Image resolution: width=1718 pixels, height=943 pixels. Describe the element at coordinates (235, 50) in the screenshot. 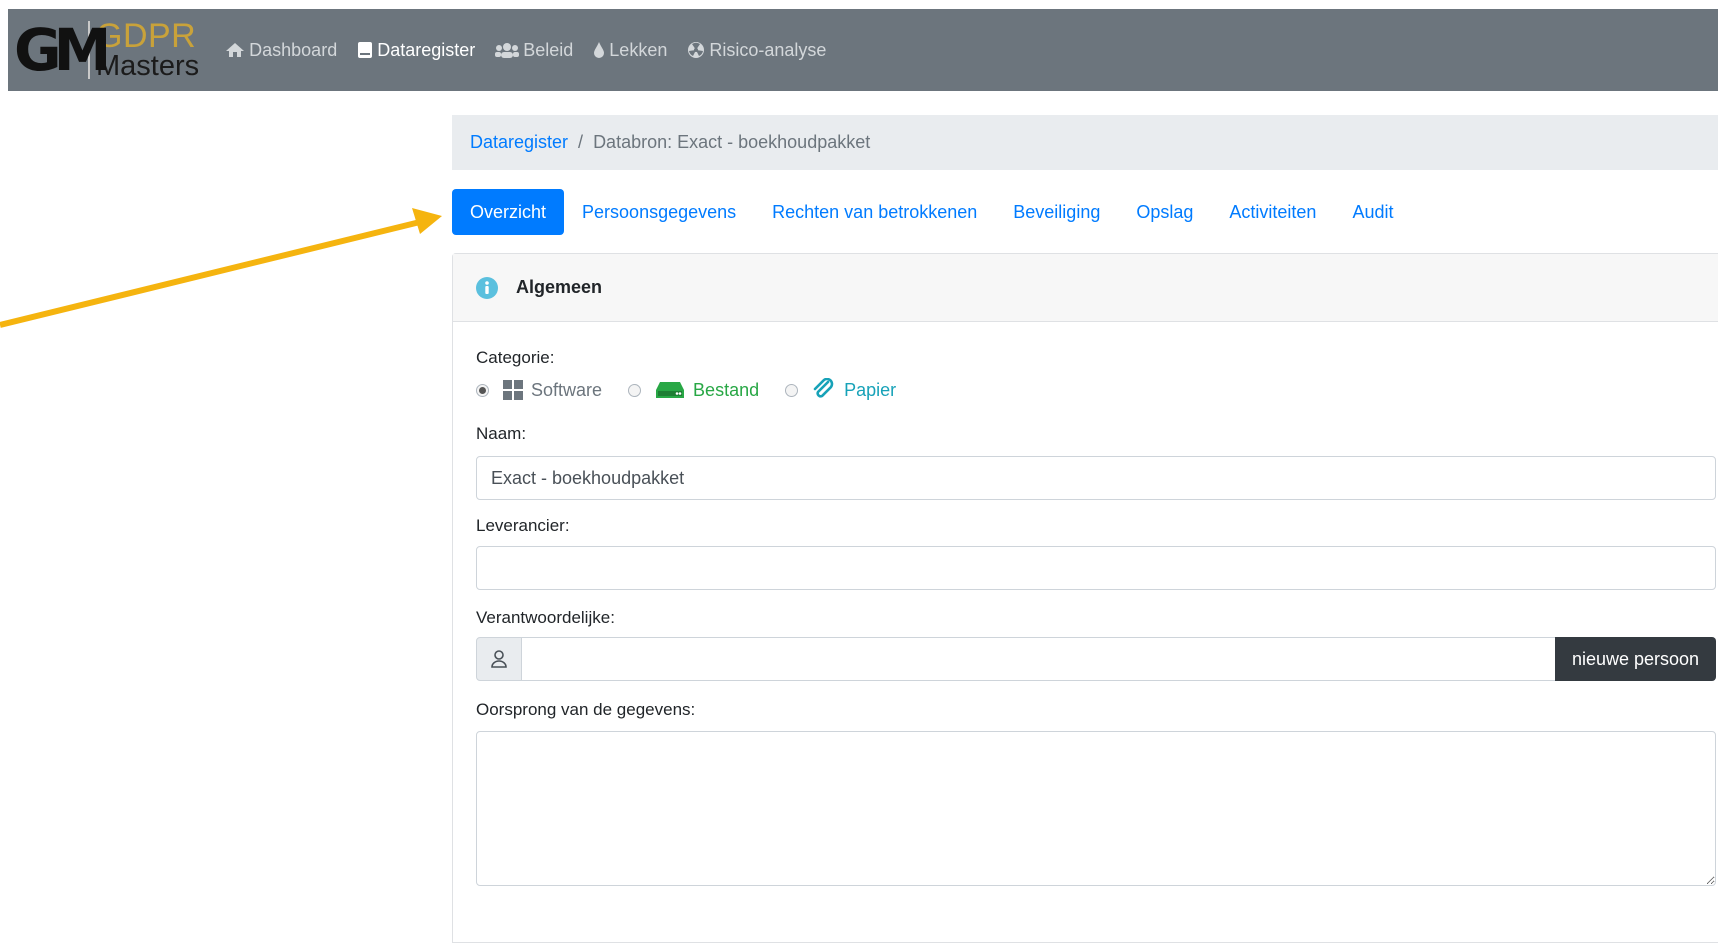

I see `home-icon` at that location.